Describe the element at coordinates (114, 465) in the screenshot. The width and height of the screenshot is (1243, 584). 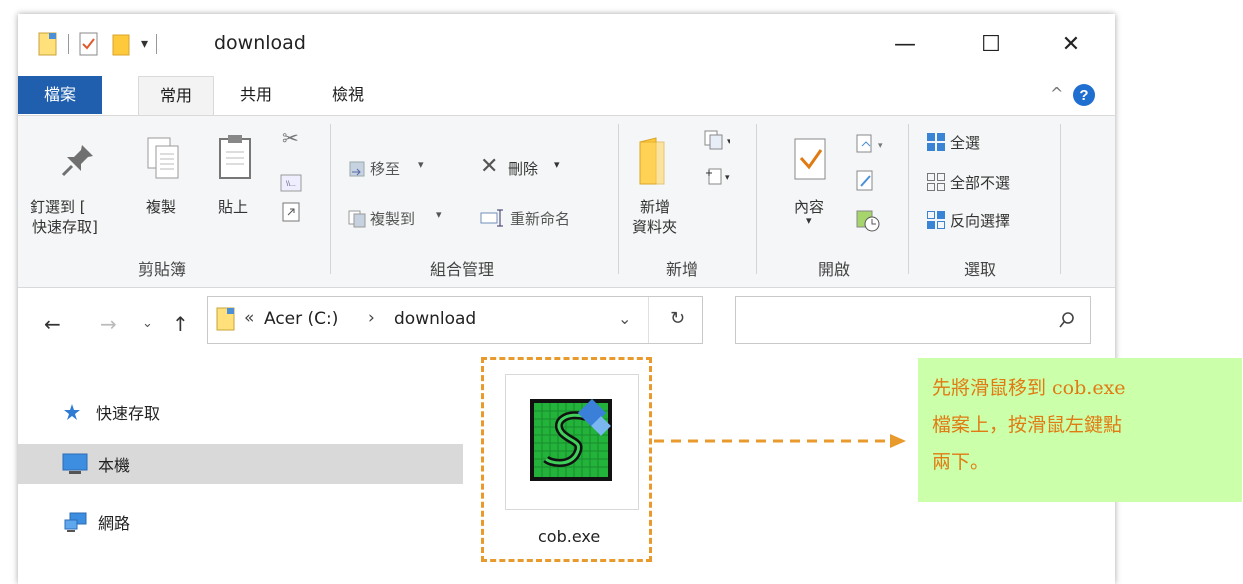
I see `nav-label-this-pc: 本機` at that location.